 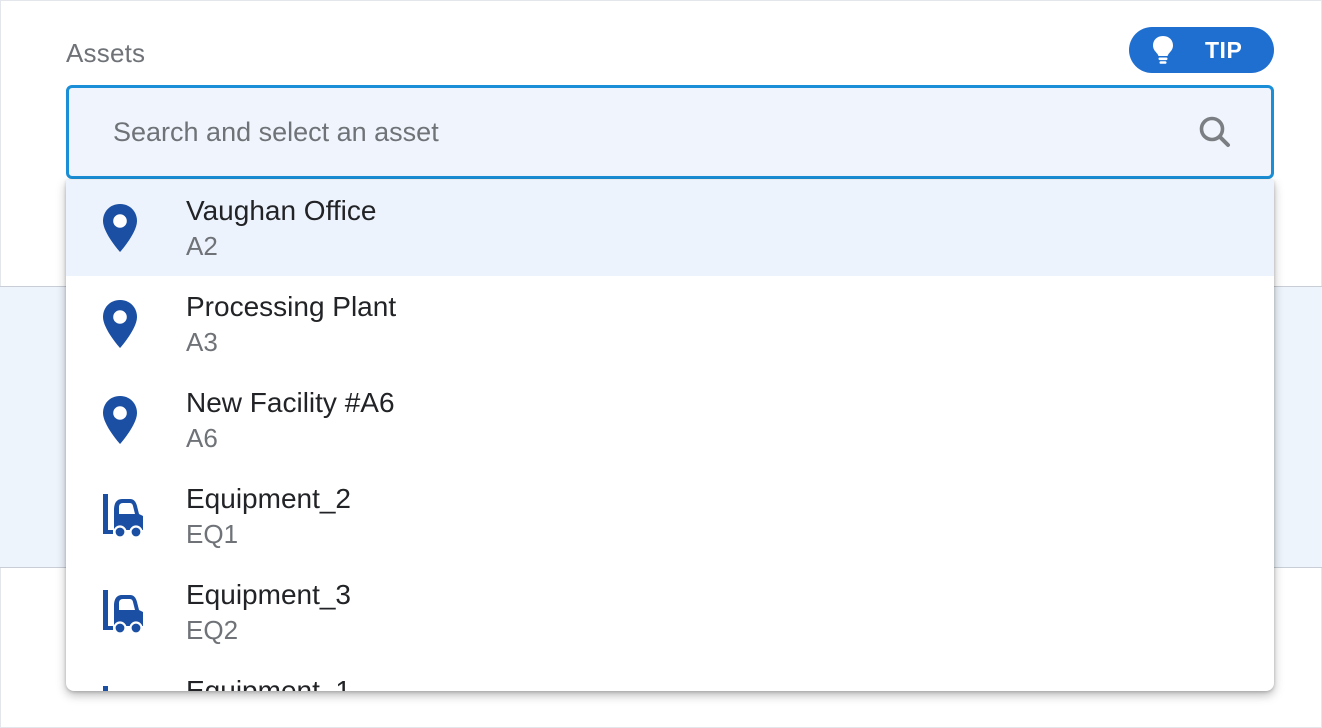 What do you see at coordinates (202, 438) in the screenshot?
I see `asset-option-code: A6` at bounding box center [202, 438].